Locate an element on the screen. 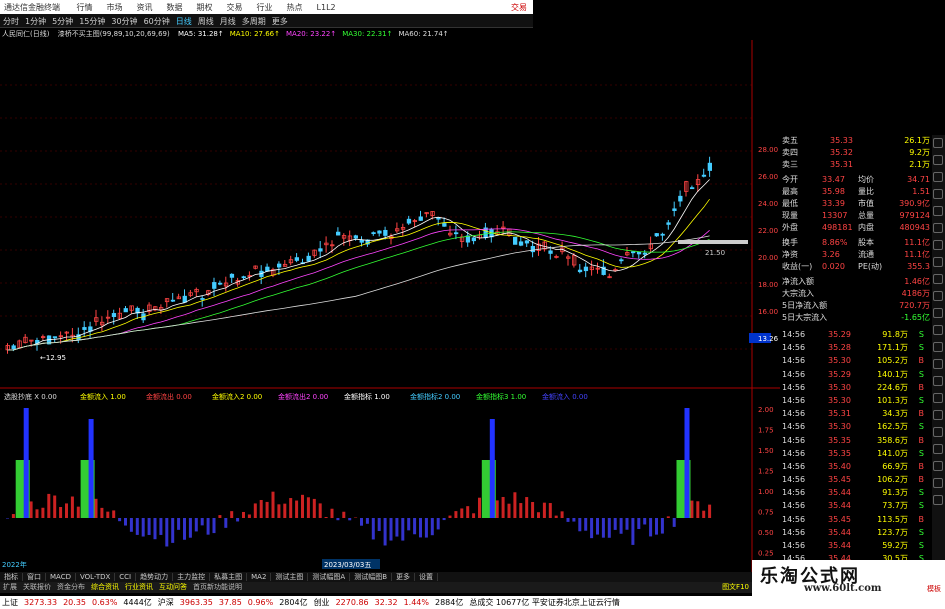 The width and height of the screenshot is (945, 609). menu-item-4: 期权 is located at coordinates (205, 7).